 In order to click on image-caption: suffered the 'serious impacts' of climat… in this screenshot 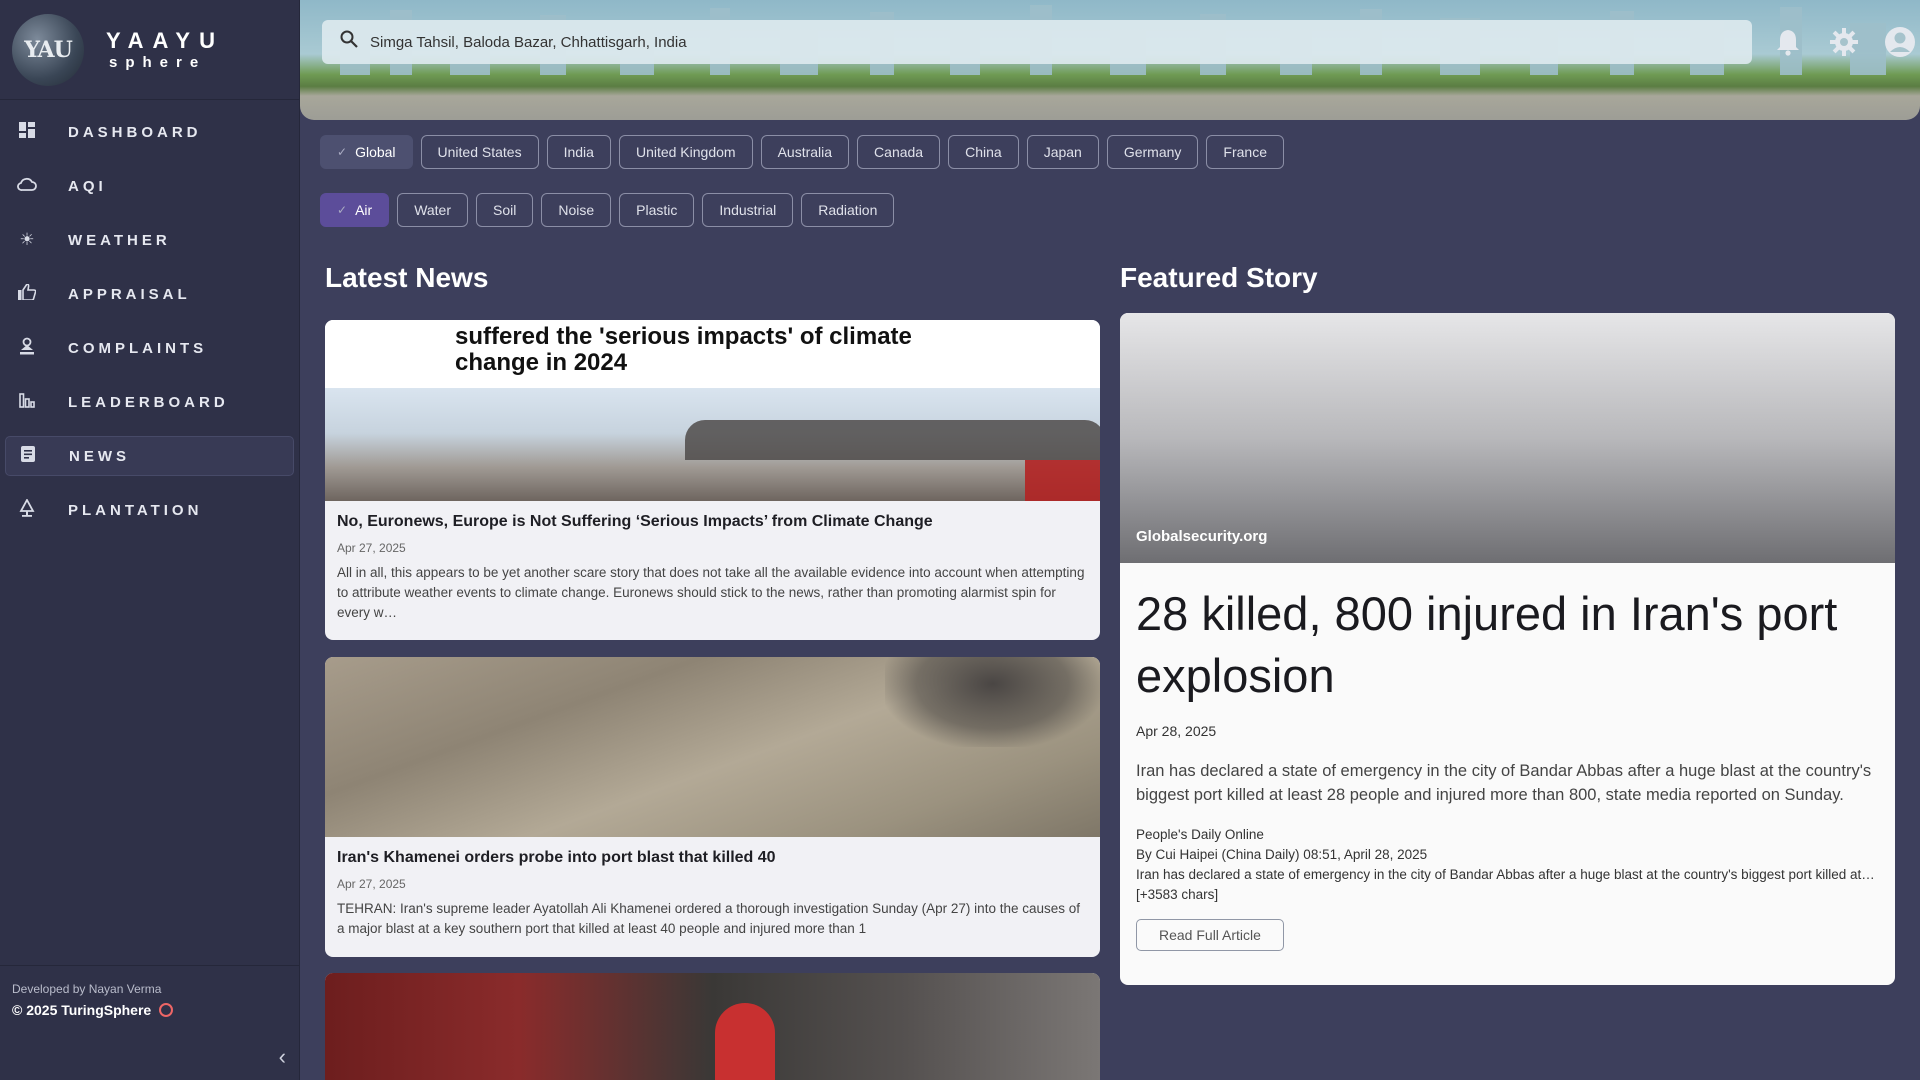, I will do `click(683, 349)`.